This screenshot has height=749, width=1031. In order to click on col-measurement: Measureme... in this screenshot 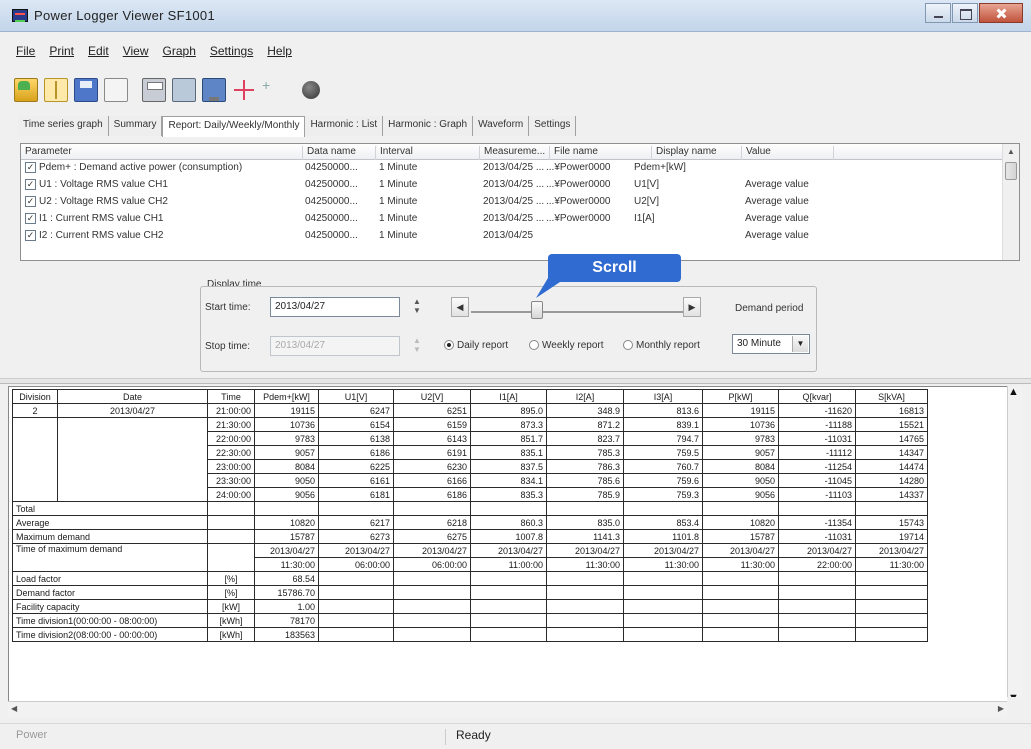, I will do `click(512, 153)`.